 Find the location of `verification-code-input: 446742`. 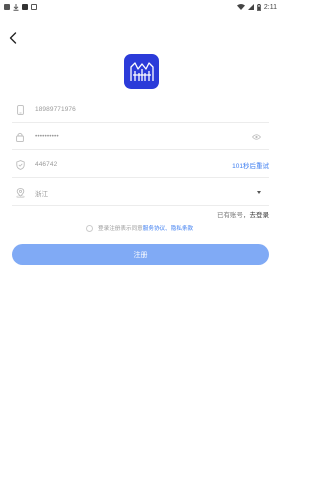

verification-code-input: 446742 is located at coordinates (133, 164).